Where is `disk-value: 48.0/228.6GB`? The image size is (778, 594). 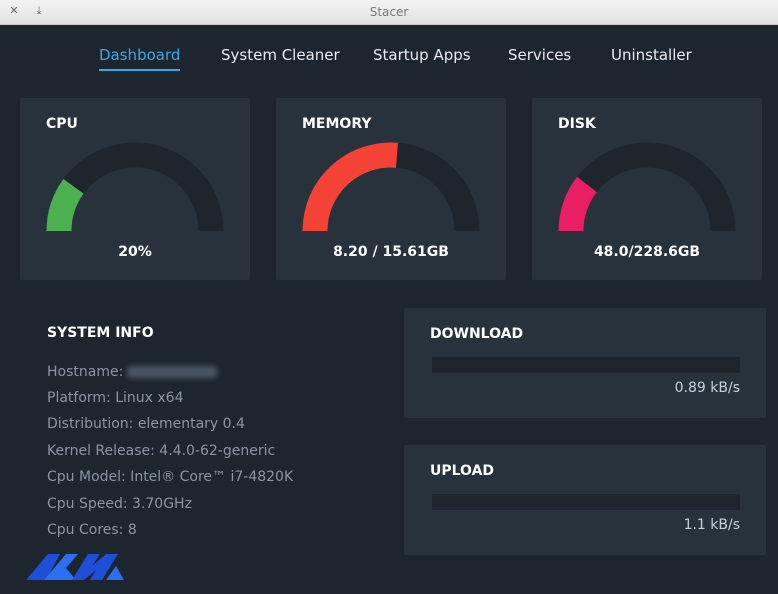
disk-value: 48.0/228.6GB is located at coordinates (647, 252).